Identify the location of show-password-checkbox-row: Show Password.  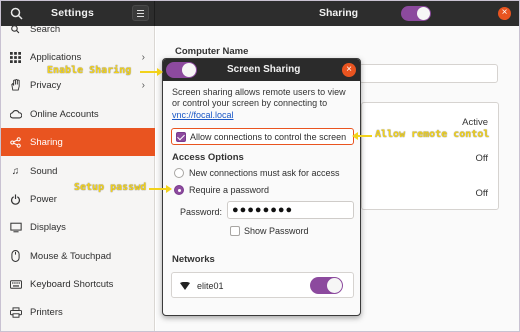
(269, 231).